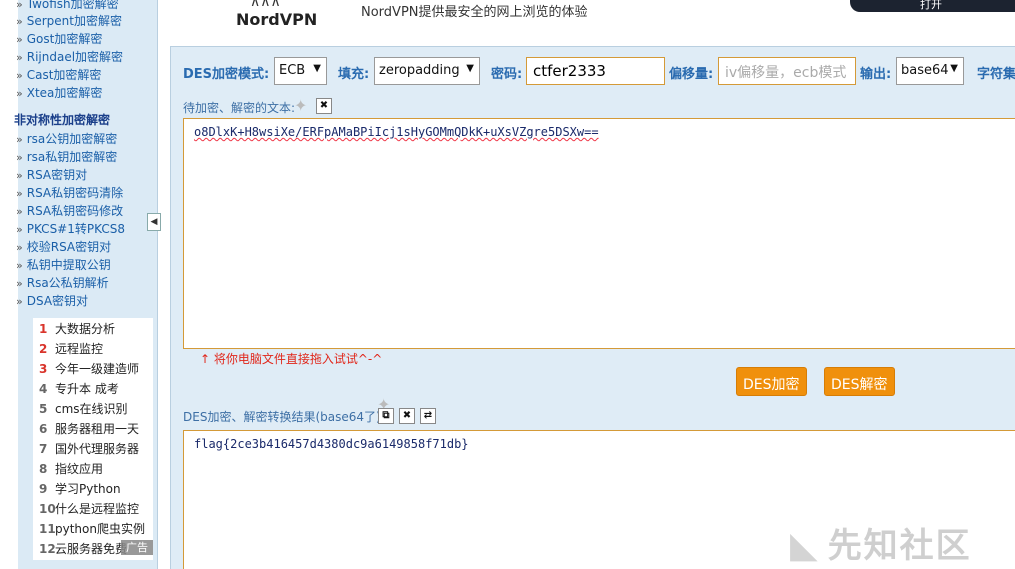 The image size is (1015, 569). What do you see at coordinates (291, 359) in the screenshot?
I see `drag-hint: ↑ 将你电脑文件直接拖入试试^-^` at bounding box center [291, 359].